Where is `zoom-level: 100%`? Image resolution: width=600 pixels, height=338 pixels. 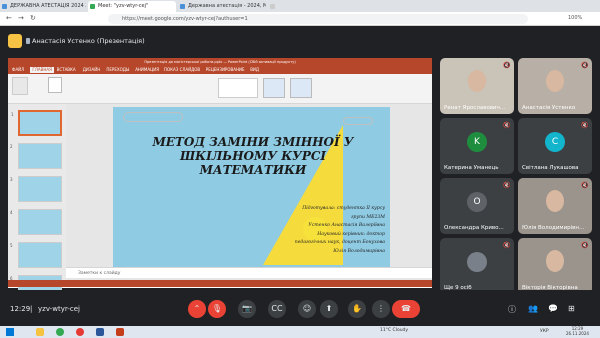 zoom-level: 100% is located at coordinates (575, 18).